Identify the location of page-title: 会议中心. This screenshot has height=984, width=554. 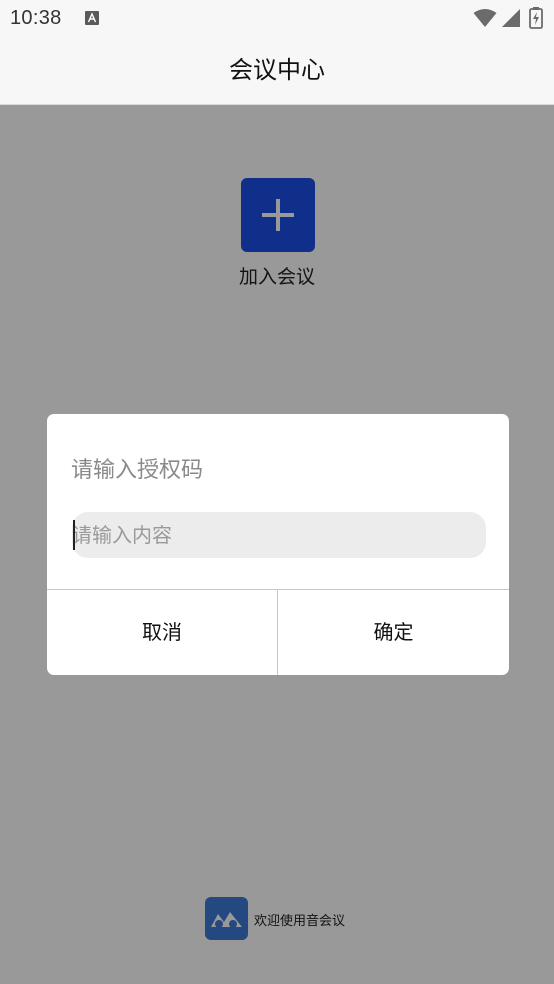
(277, 70).